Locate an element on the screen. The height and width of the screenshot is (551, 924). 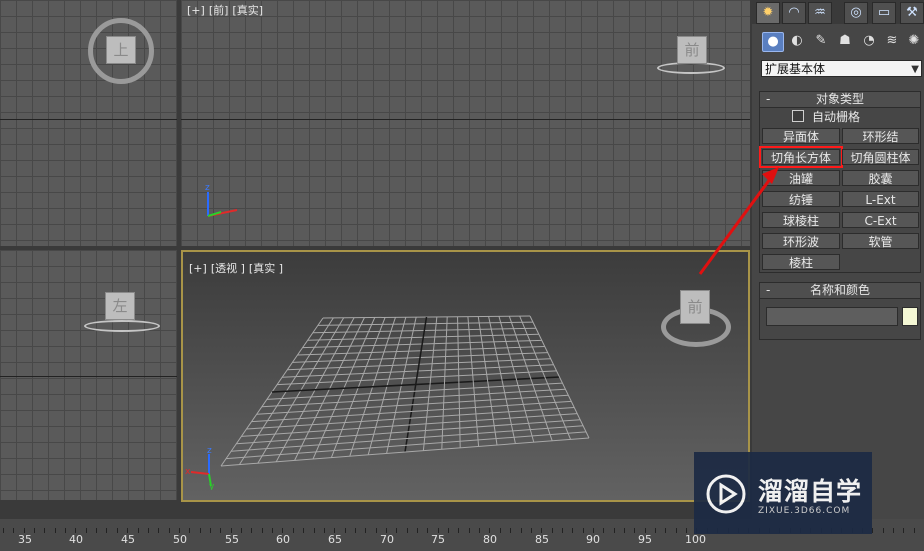
ruler-number: 90 is located at coordinates (593, 539).